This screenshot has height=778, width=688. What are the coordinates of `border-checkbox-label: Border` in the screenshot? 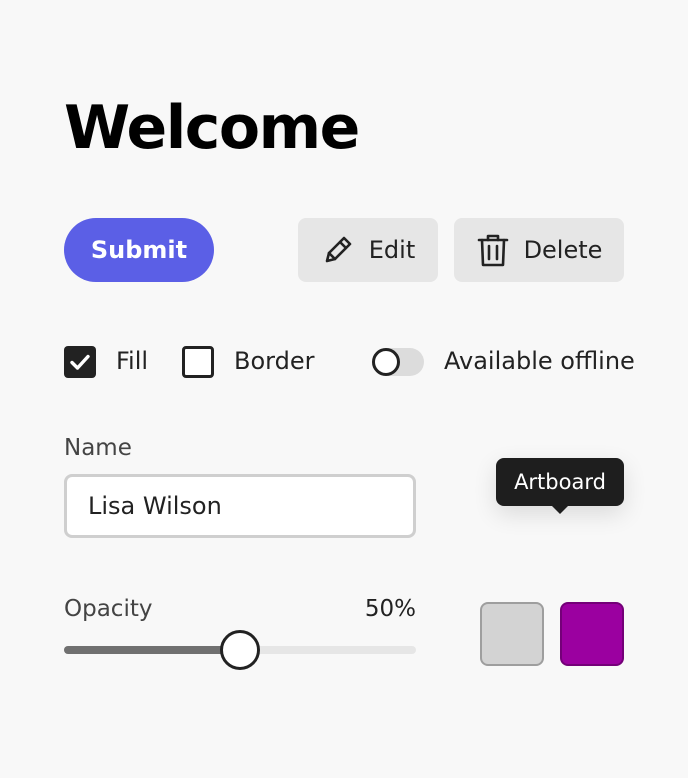 It's located at (274, 361).